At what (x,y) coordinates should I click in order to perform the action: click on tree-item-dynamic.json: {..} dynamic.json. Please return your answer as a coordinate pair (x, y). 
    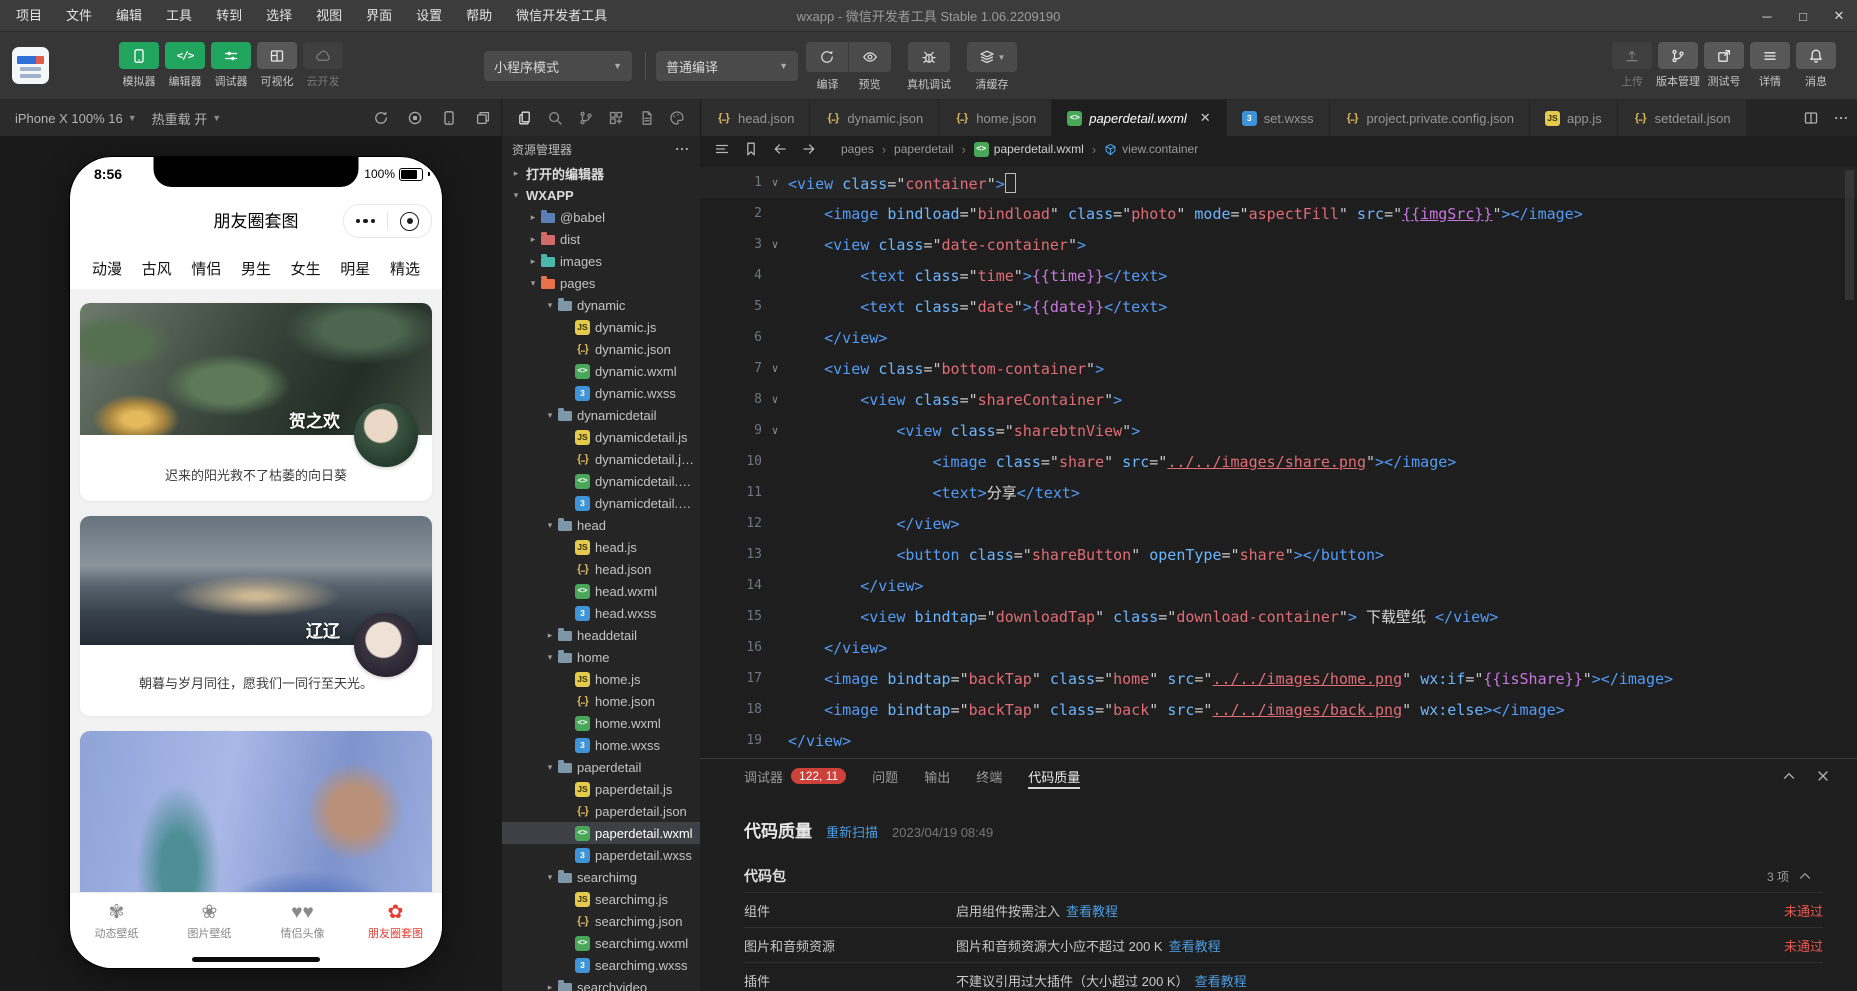
    Looking at the image, I should click on (601, 349).